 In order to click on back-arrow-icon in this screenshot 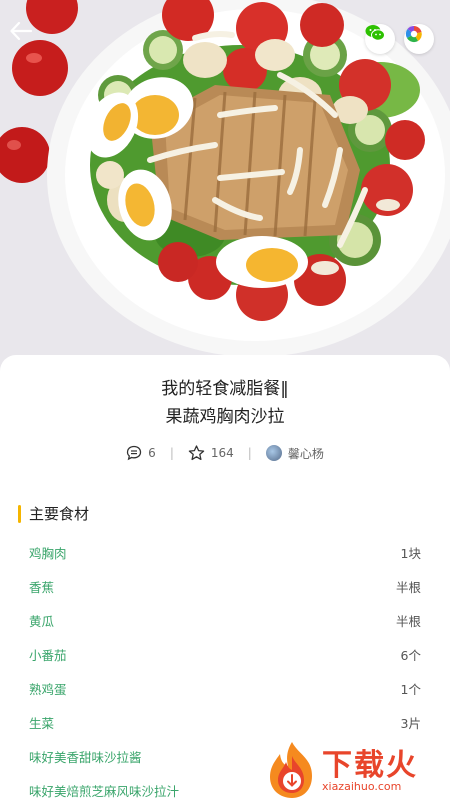, I will do `click(21, 31)`.